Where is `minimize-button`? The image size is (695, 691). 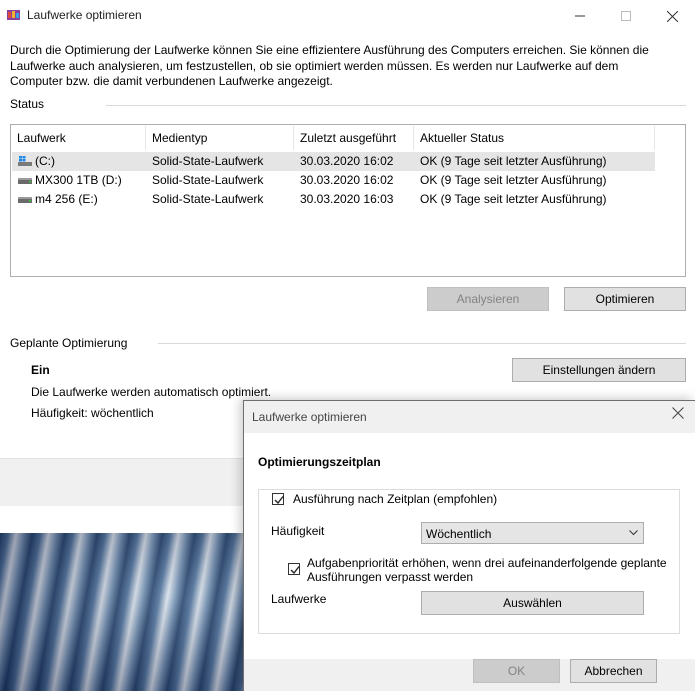 minimize-button is located at coordinates (580, 16).